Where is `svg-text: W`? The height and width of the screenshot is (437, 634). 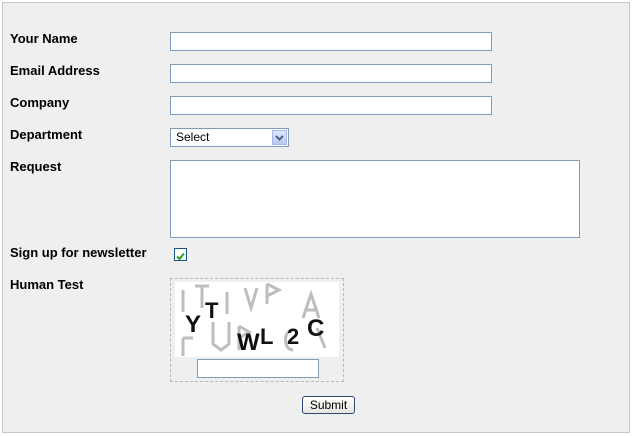 svg-text: W is located at coordinates (248, 342).